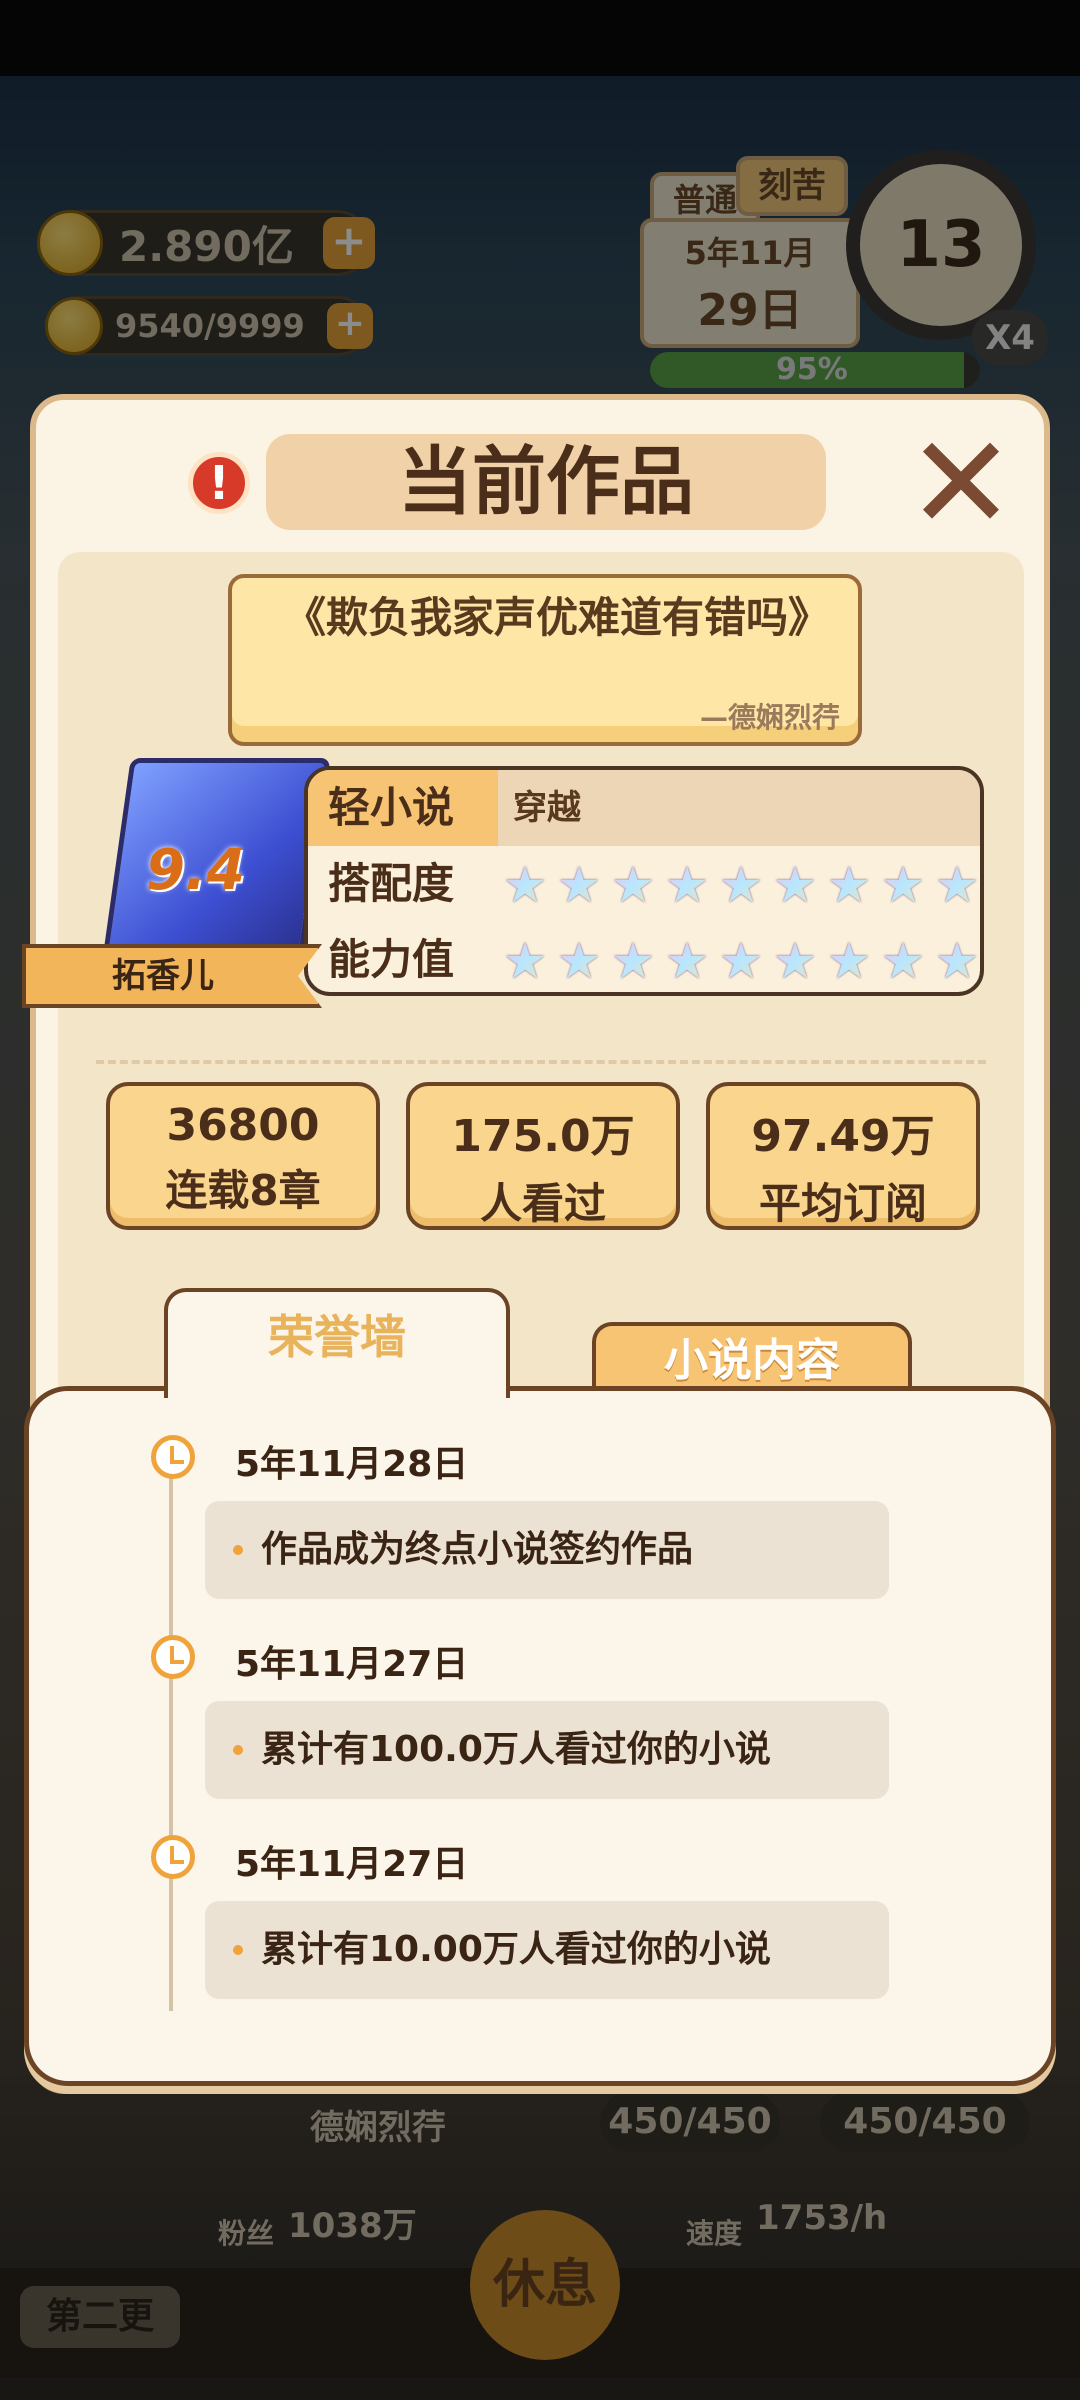  Describe the element at coordinates (842, 1203) in the screenshot. I see `stat-label: 平均订阅` at that location.